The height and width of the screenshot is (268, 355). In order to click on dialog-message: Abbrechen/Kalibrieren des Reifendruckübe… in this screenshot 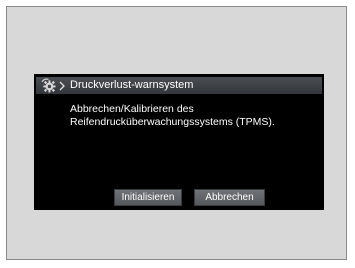, I will do `click(195, 116)`.